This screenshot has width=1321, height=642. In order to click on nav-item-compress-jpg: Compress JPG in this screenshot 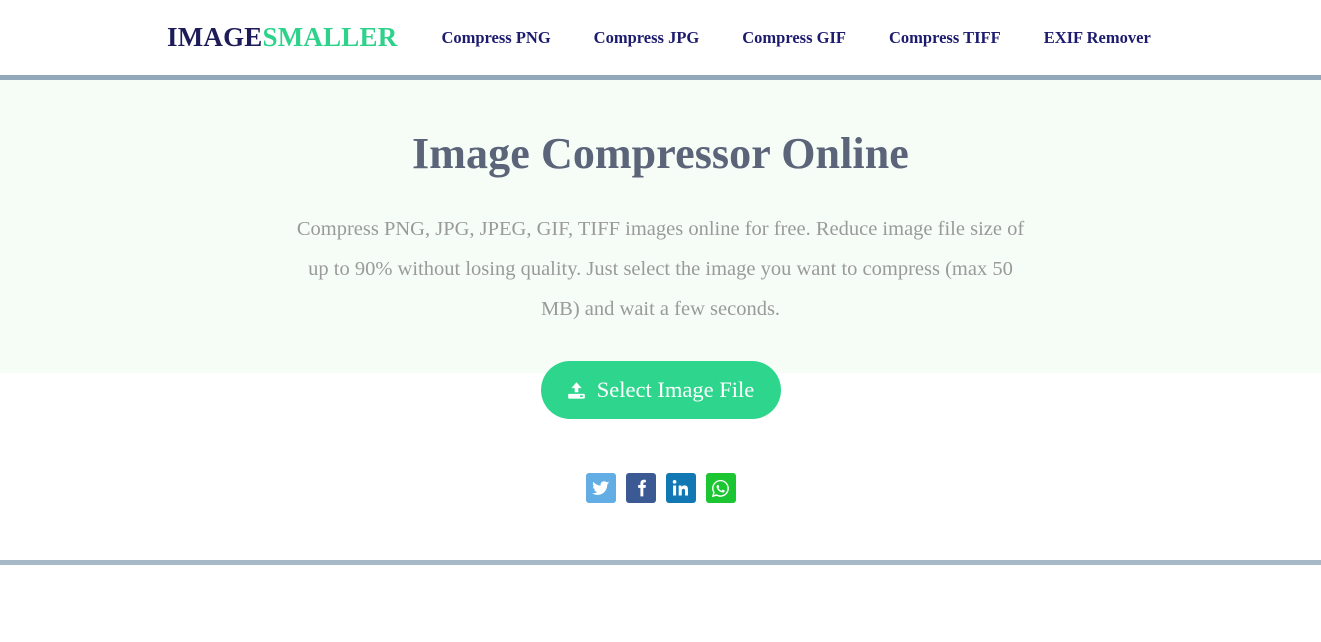, I will do `click(647, 38)`.